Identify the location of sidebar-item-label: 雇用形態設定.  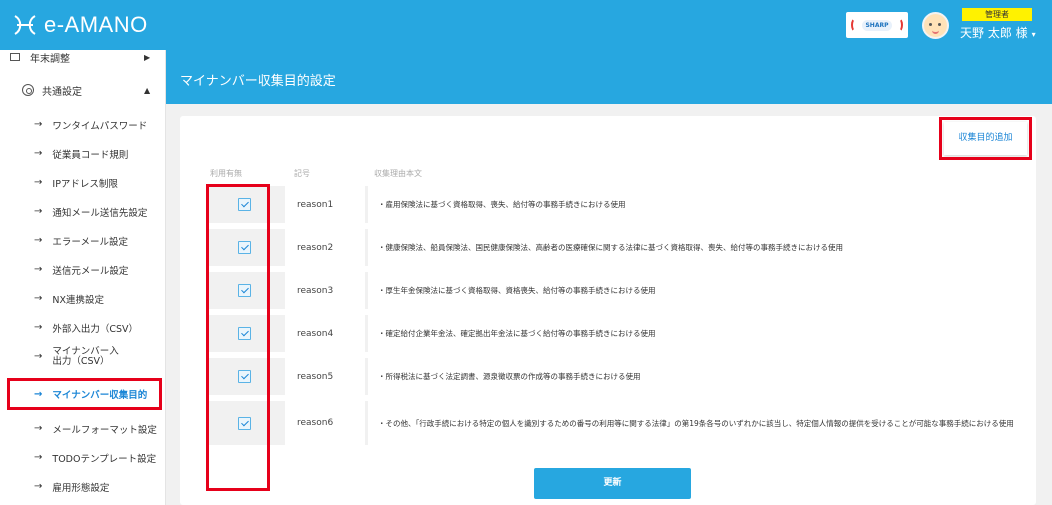
(81, 488).